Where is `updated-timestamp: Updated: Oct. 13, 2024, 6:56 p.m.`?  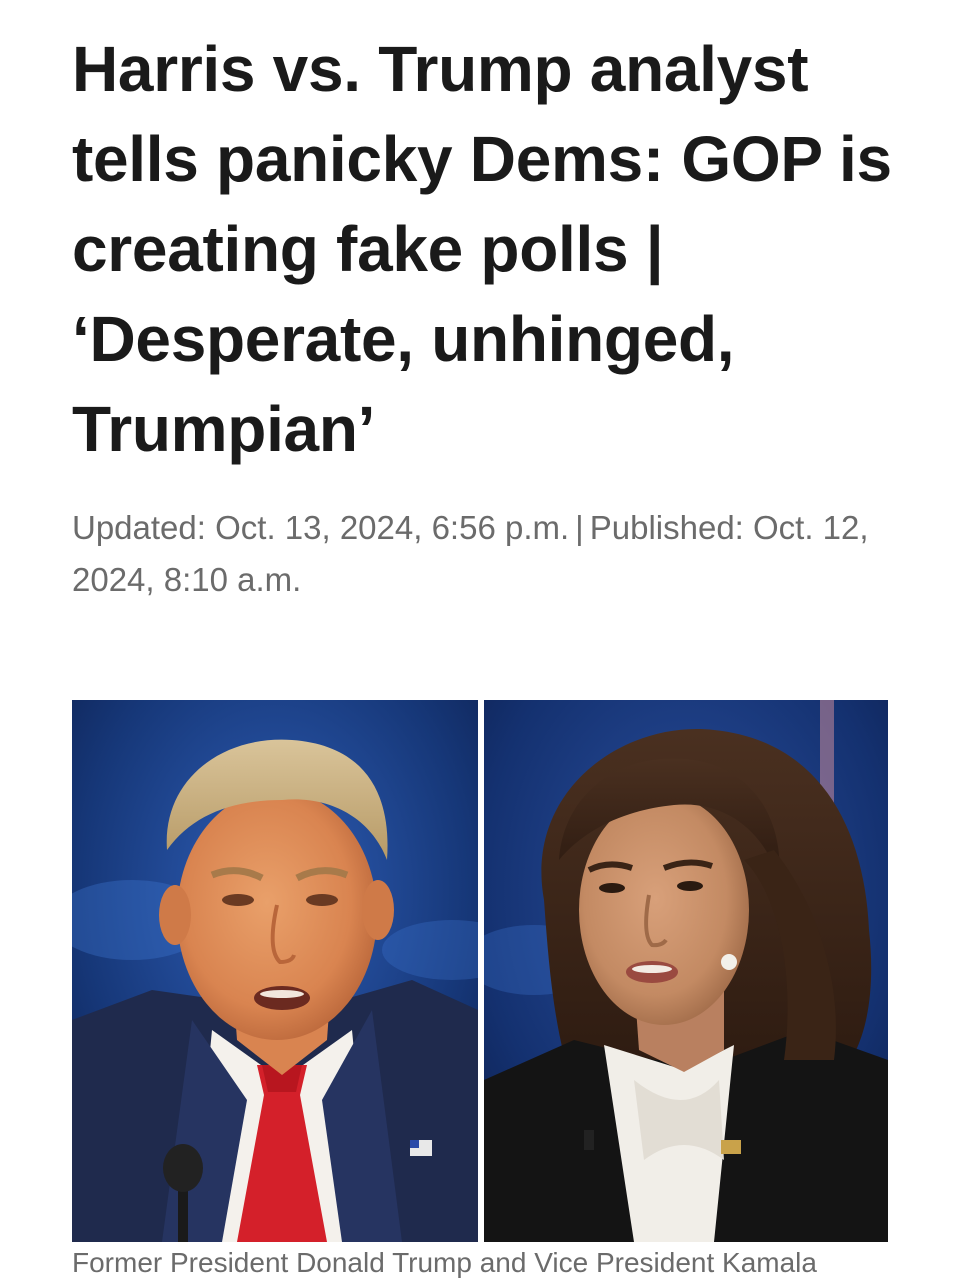
updated-timestamp: Updated: Oct. 13, 2024, 6:56 p.m. is located at coordinates (321, 527).